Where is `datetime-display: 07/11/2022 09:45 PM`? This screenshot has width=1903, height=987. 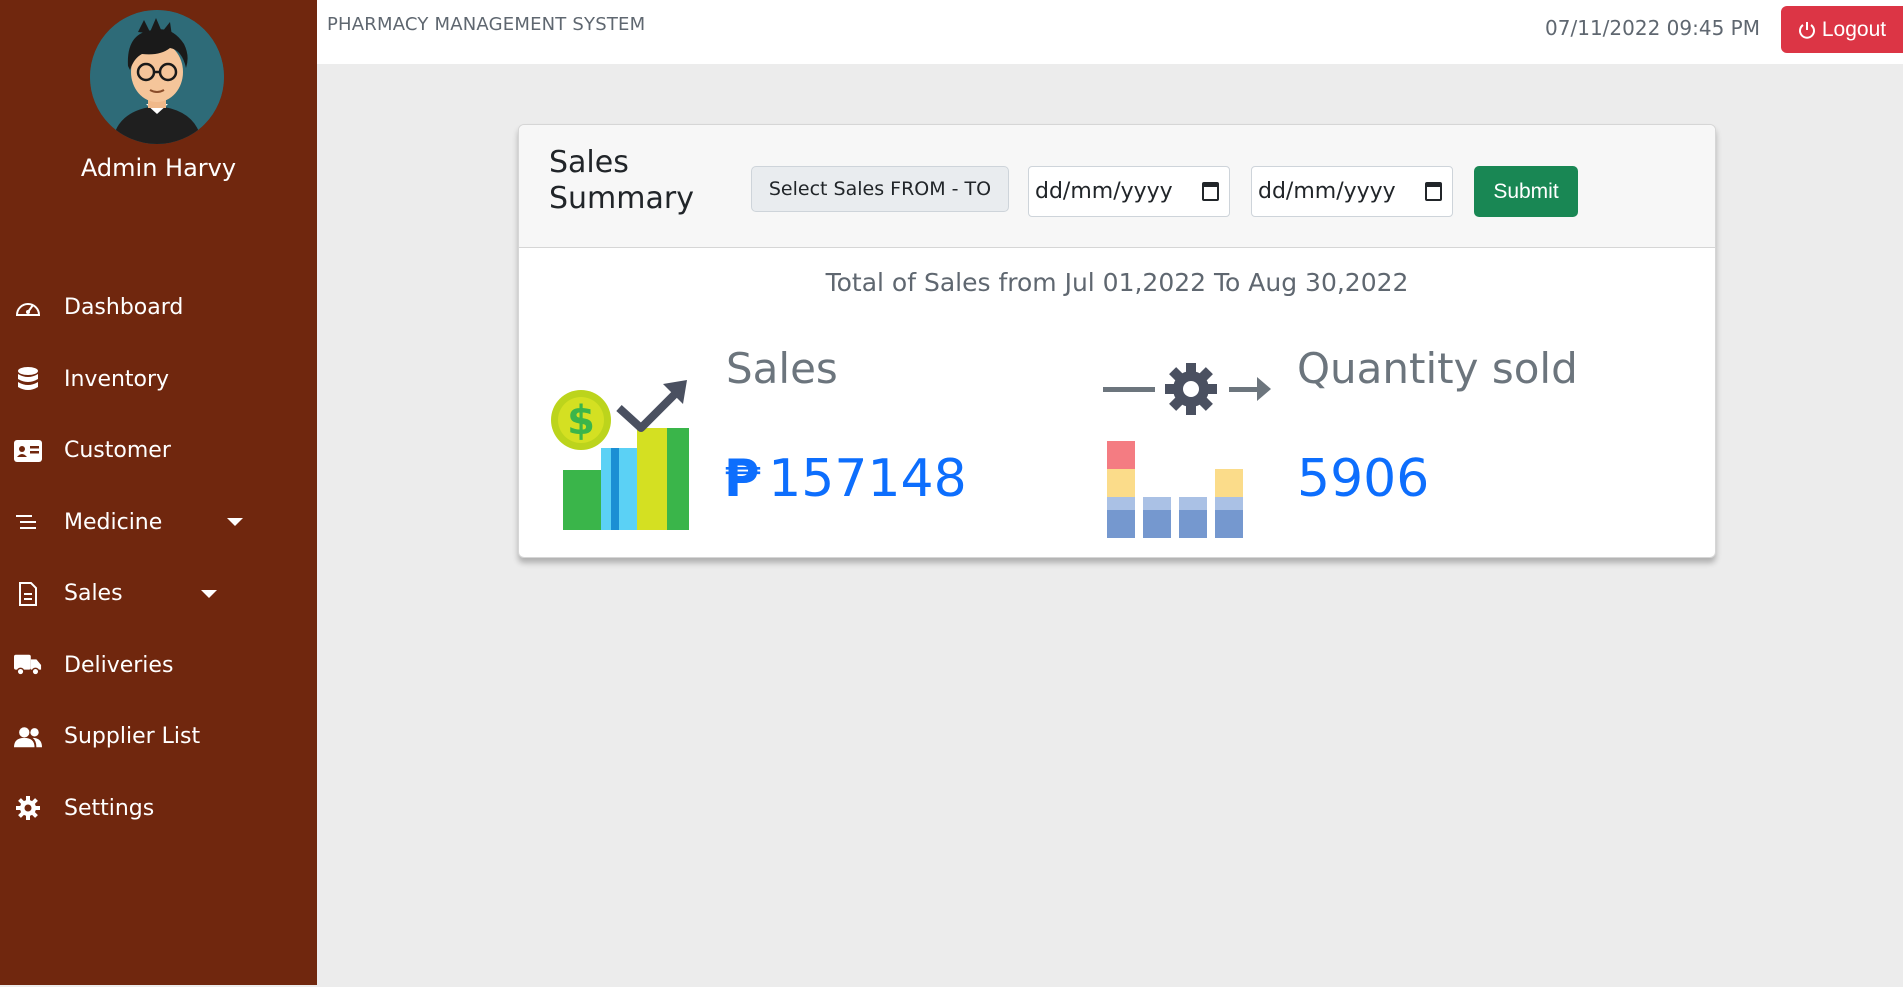 datetime-display: 07/11/2022 09:45 PM is located at coordinates (1652, 28).